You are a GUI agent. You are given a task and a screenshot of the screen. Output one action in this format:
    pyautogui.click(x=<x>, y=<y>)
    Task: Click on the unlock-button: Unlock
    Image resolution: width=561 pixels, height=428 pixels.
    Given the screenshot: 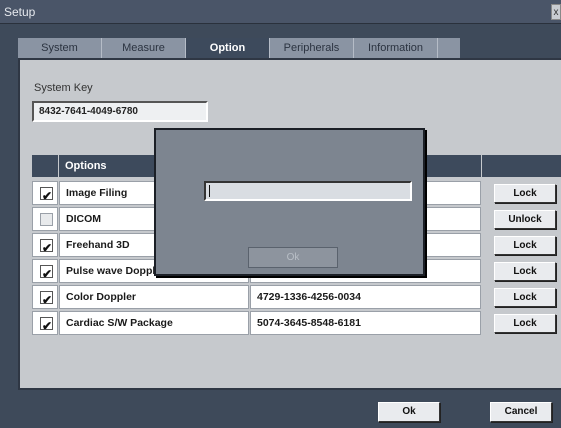 What is the action you would take?
    pyautogui.click(x=525, y=219)
    